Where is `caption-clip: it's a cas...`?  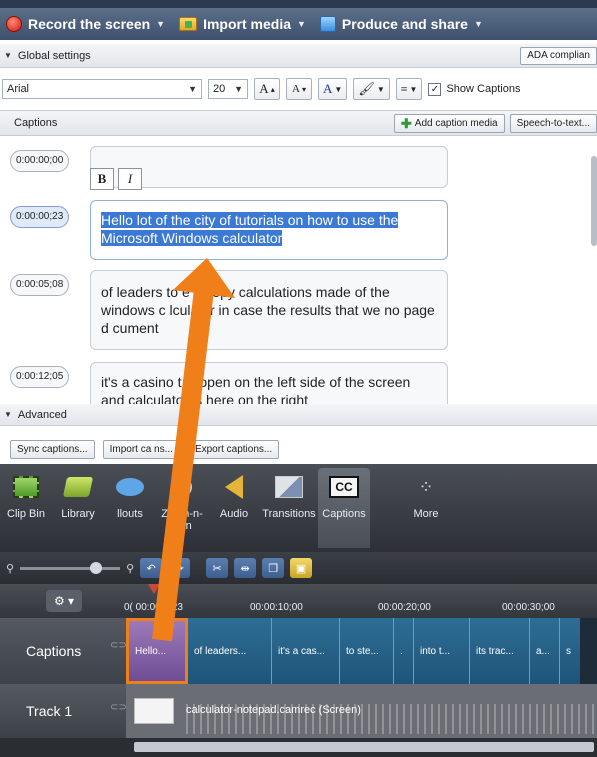
caption-clip: it's a cas... is located at coordinates (306, 651).